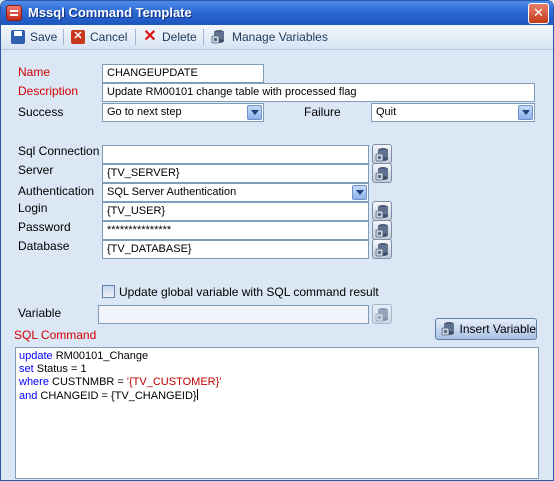  I want to click on authentication-label: Authentication, so click(56, 191).